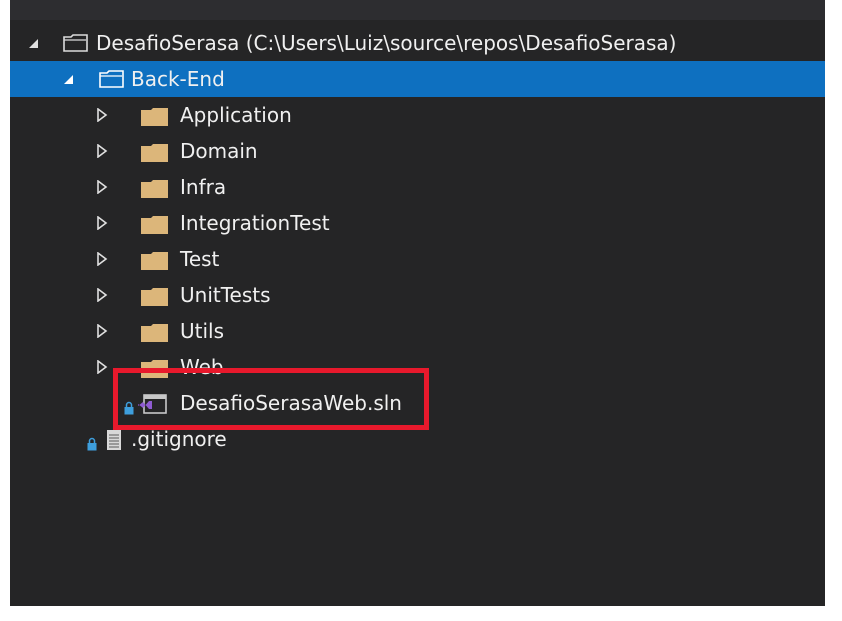  I want to click on tree-item-label: Infra, so click(203, 187).